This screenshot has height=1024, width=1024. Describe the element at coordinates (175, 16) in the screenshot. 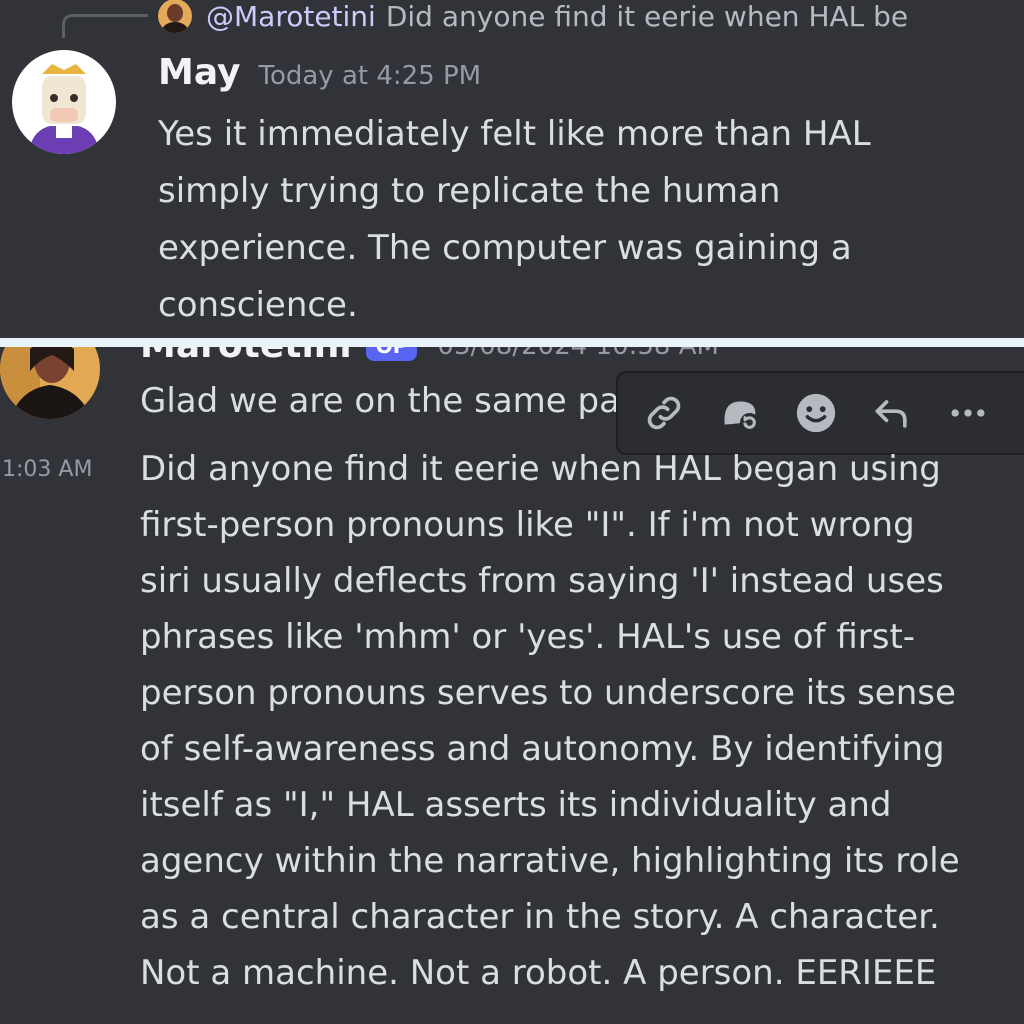

I see `reply-avatar` at that location.